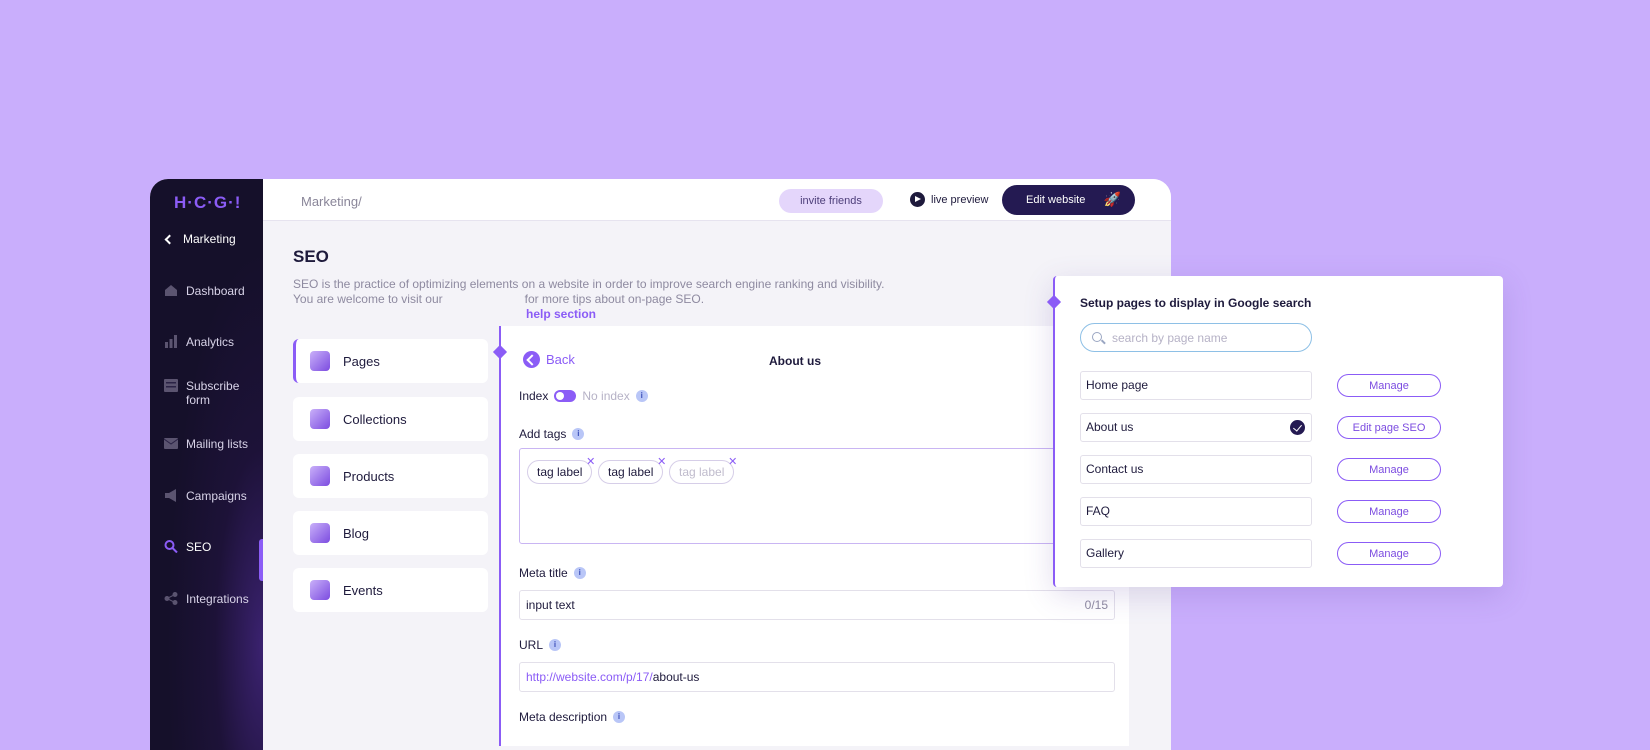 This screenshot has width=1650, height=750. What do you see at coordinates (606, 396) in the screenshot?
I see `noindex-label: No index` at bounding box center [606, 396].